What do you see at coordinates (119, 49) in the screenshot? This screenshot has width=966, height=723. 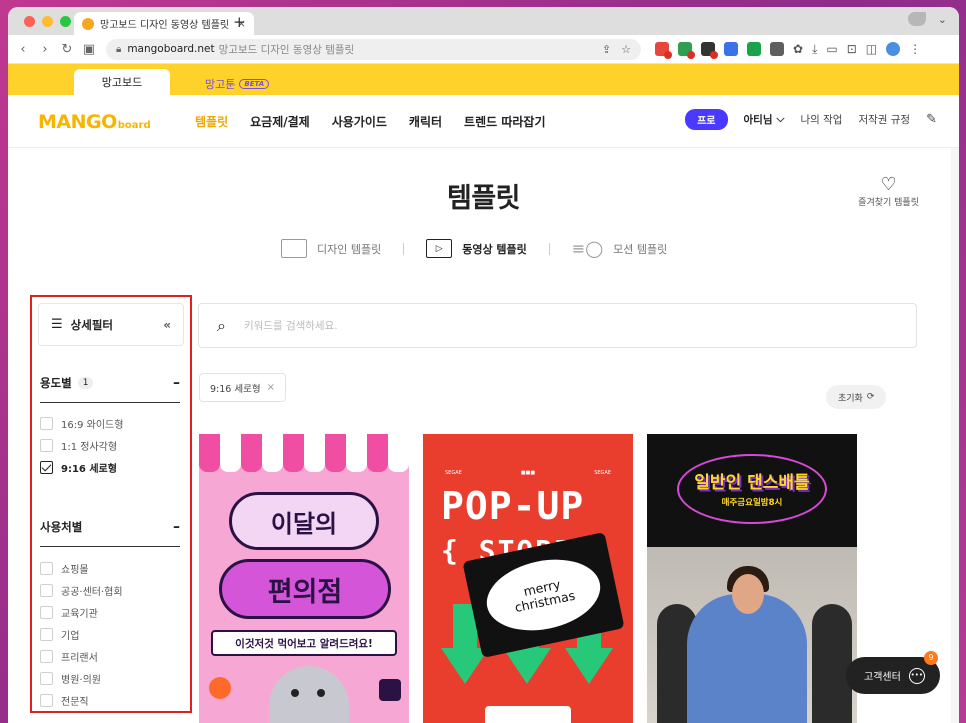 I see `lock-icon: 🔒︎` at bounding box center [119, 49].